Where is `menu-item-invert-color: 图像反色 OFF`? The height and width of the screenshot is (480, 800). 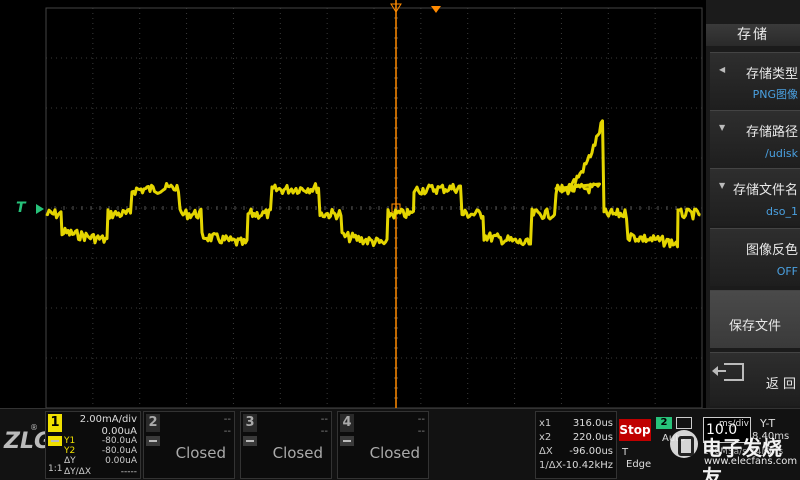
menu-item-invert-color: 图像反色 OFF is located at coordinates (755, 257).